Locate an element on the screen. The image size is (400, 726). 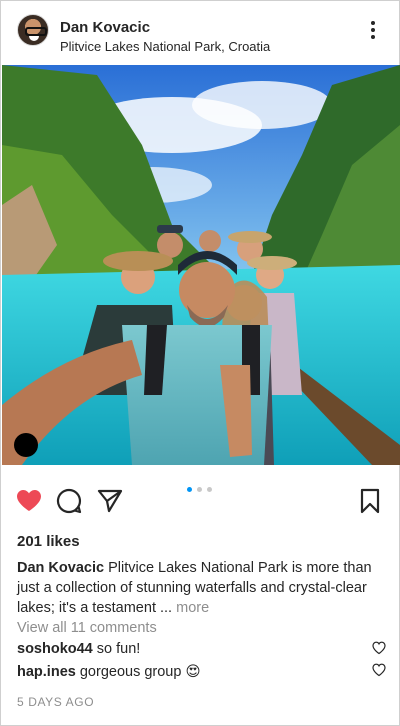
likes-count: 201 likes is located at coordinates (48, 541).